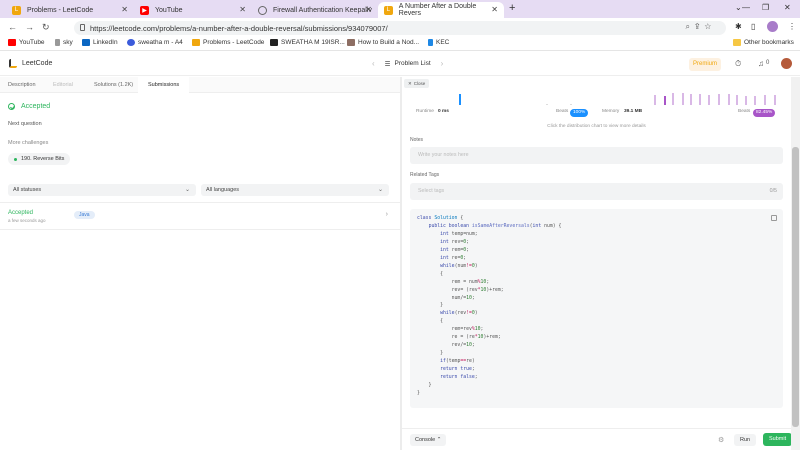 The width and height of the screenshot is (800, 450). What do you see at coordinates (787, 7) in the screenshot?
I see `close-window-button: ✕` at bounding box center [787, 7].